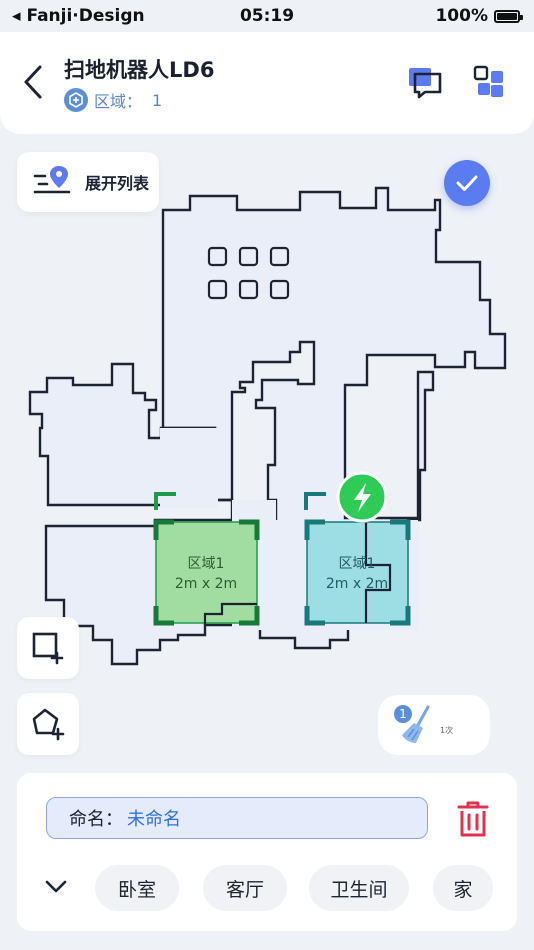 The image size is (534, 950). What do you see at coordinates (237, 818) in the screenshot?
I see `zone-name-field: 命名： 未命名` at bounding box center [237, 818].